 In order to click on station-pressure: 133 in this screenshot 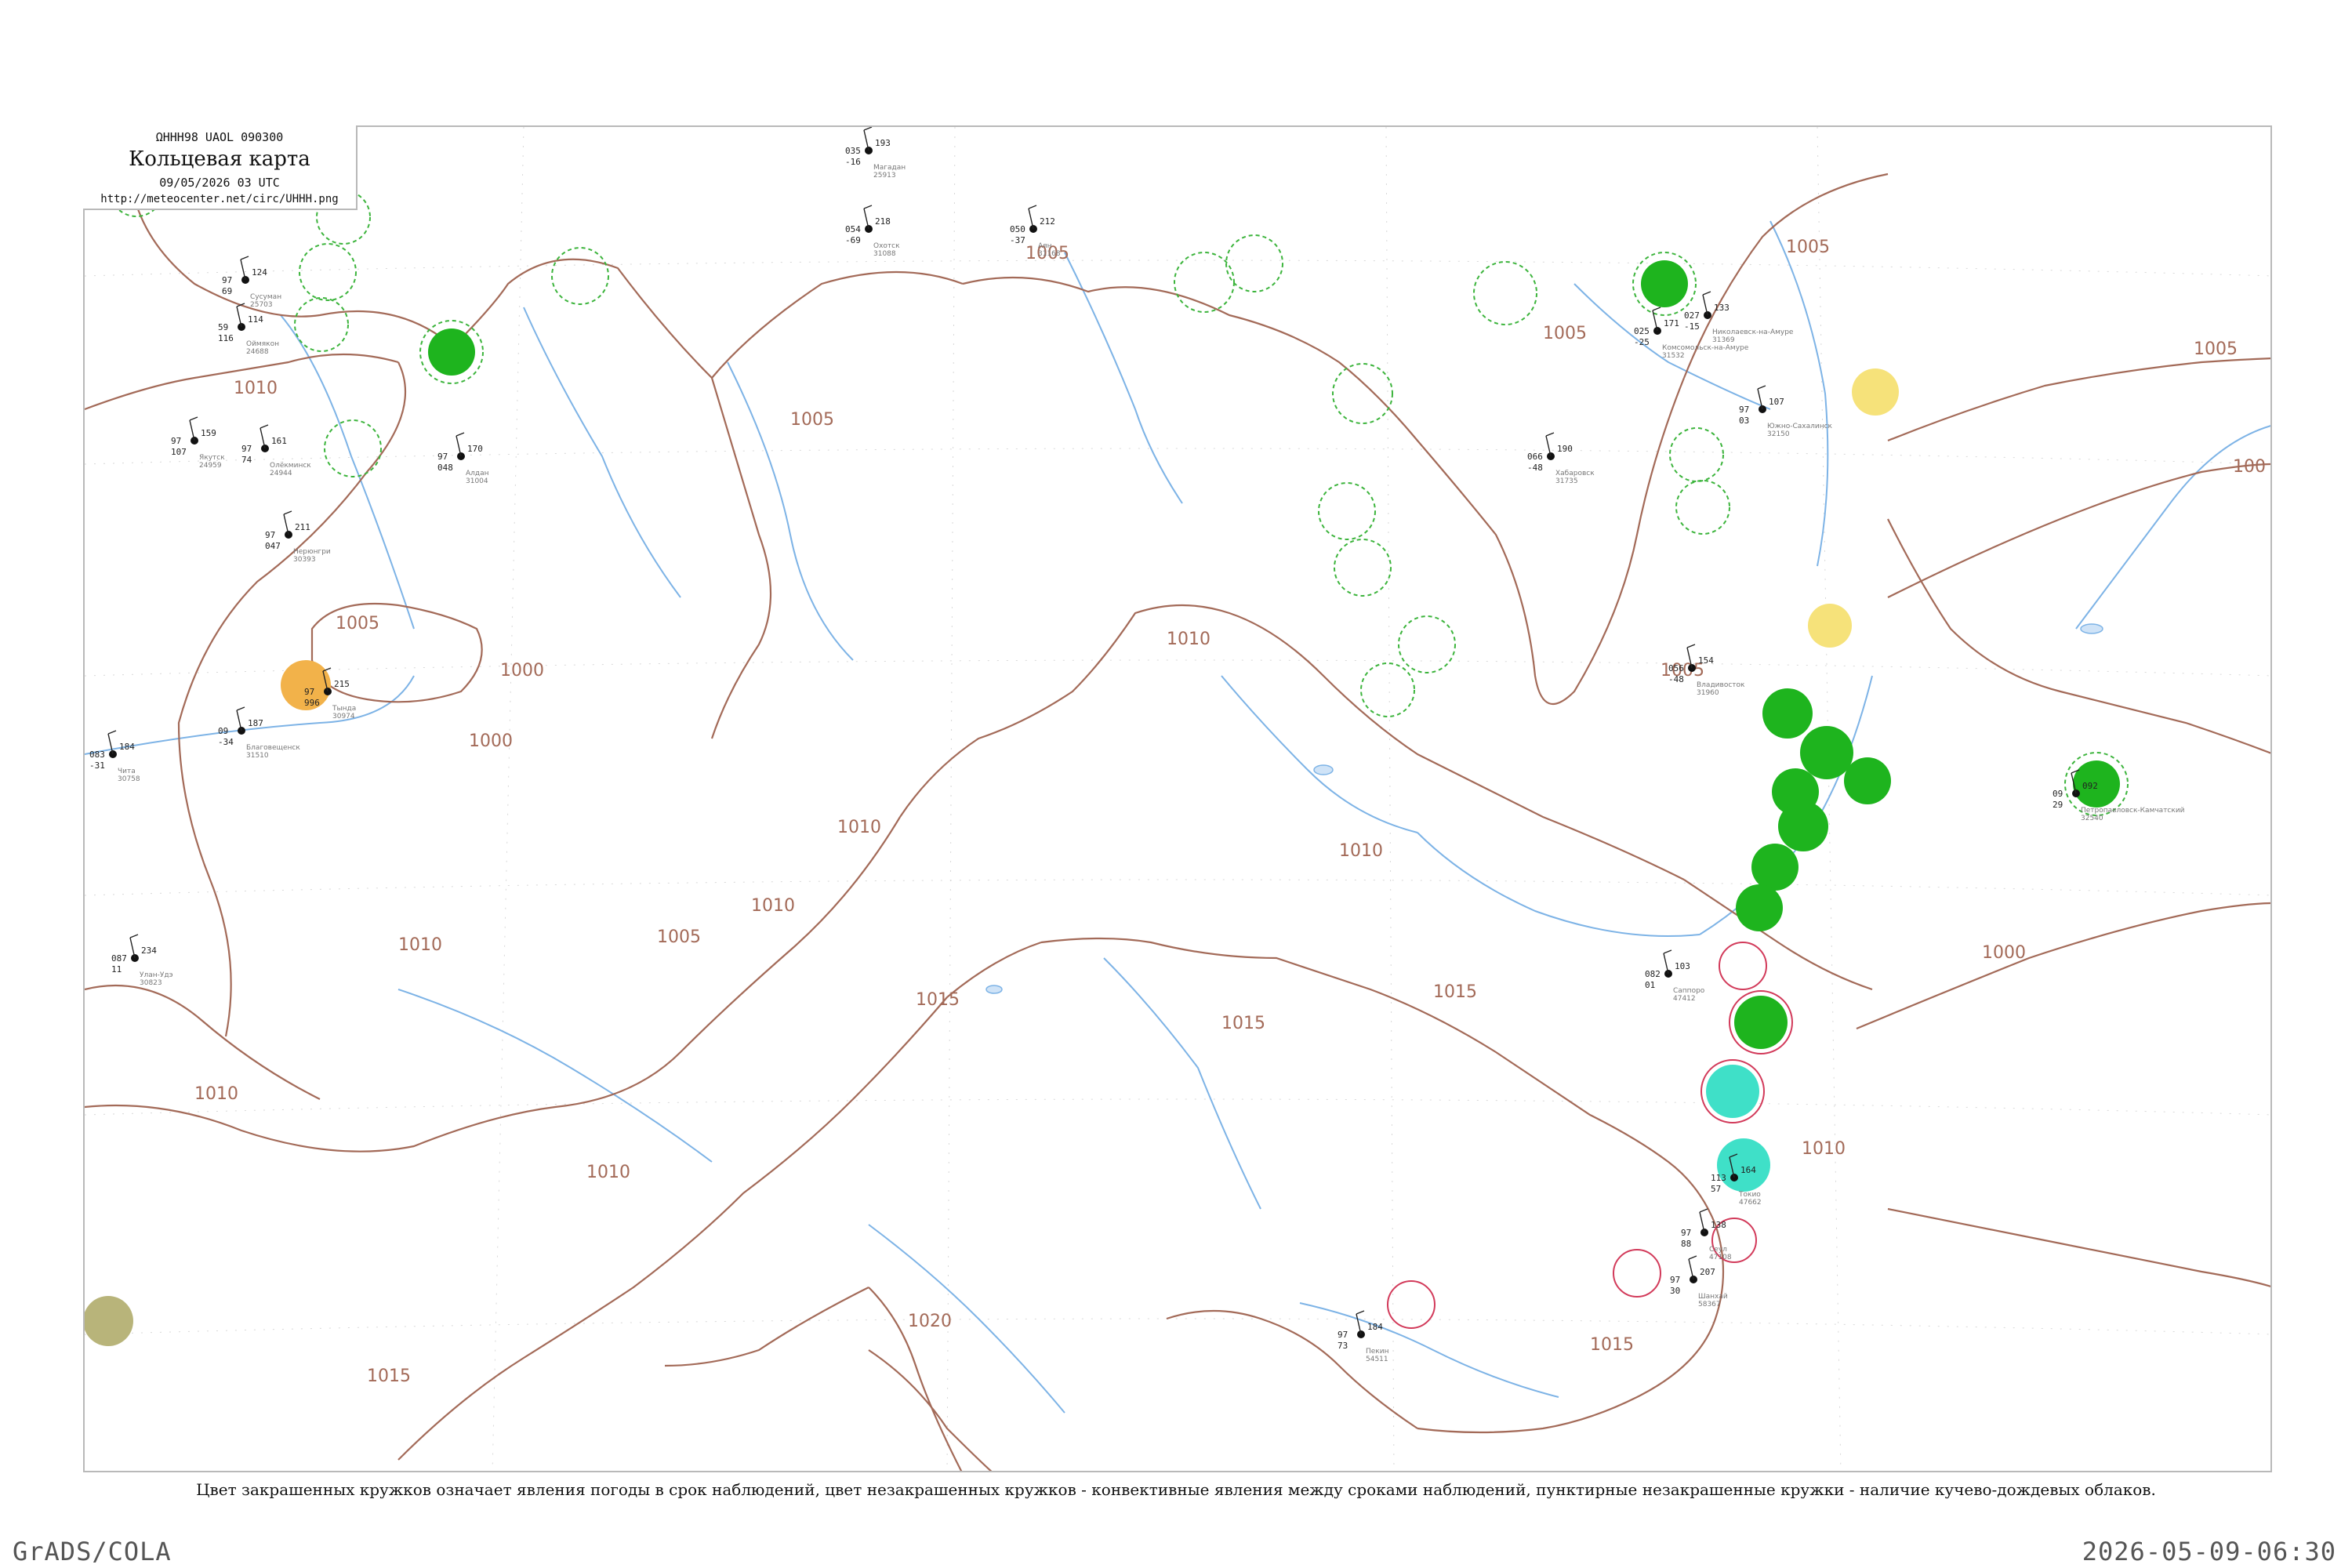, I will do `click(1722, 308)`.